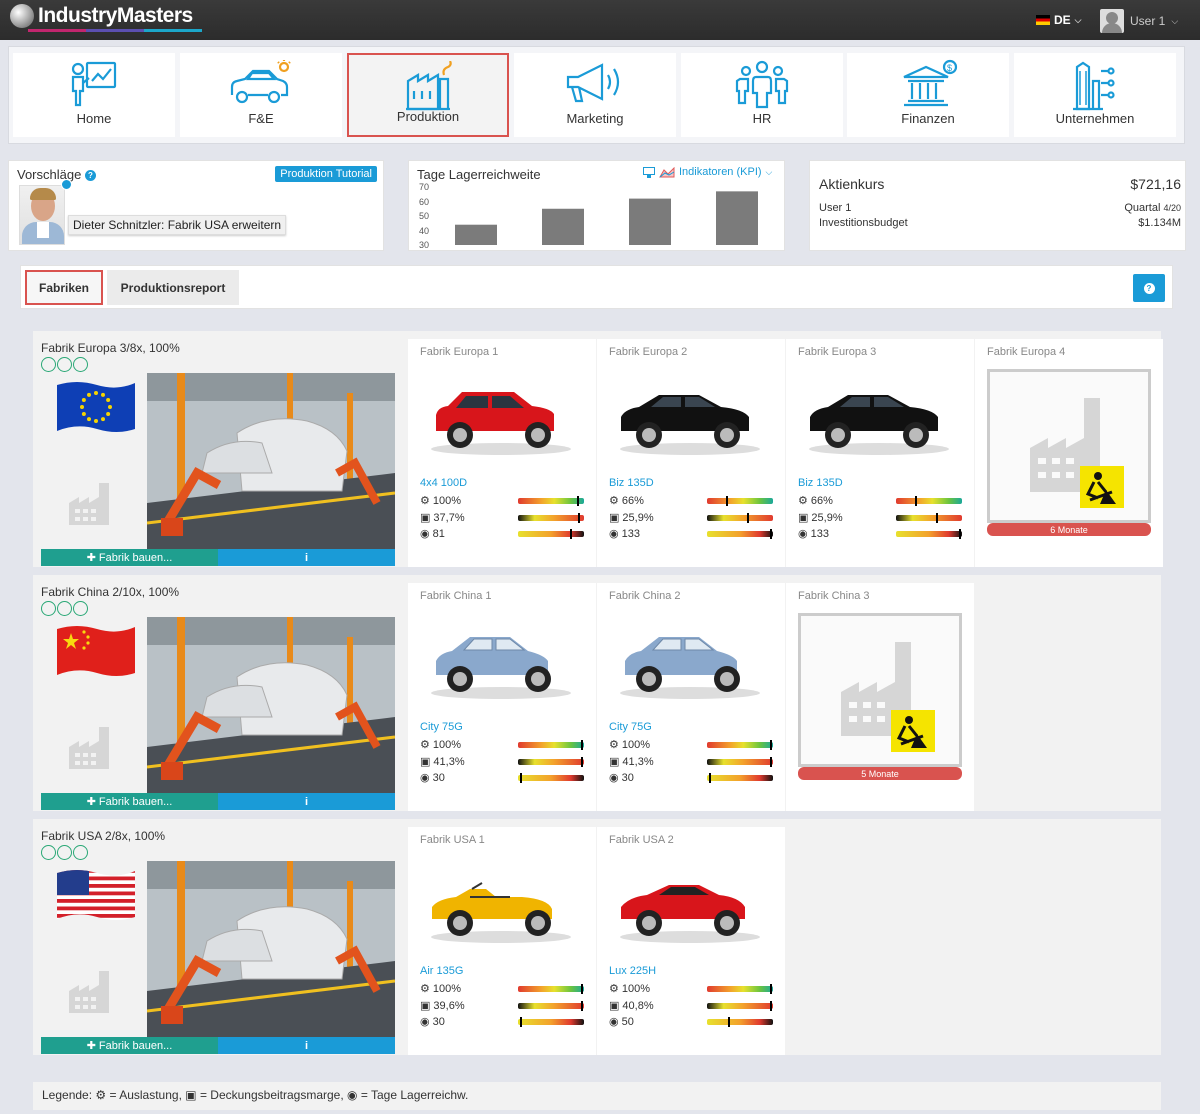 This screenshot has height=1114, width=1200. Describe the element at coordinates (90, 175) in the screenshot. I see `help-icon: ?` at that location.